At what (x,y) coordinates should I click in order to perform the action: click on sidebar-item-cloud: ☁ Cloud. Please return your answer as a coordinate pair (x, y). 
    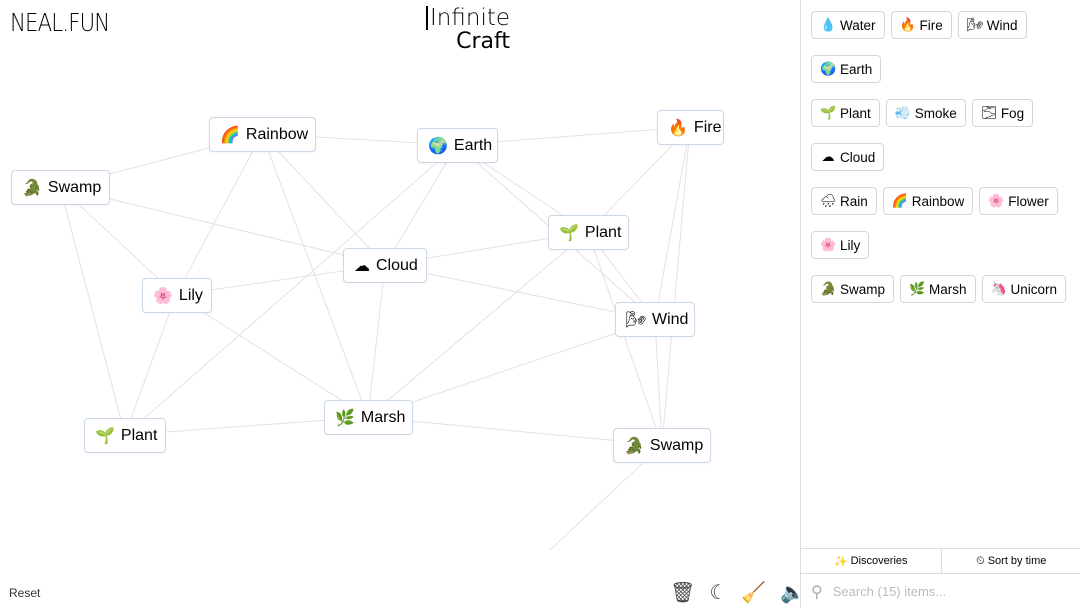
    Looking at the image, I should click on (848, 157).